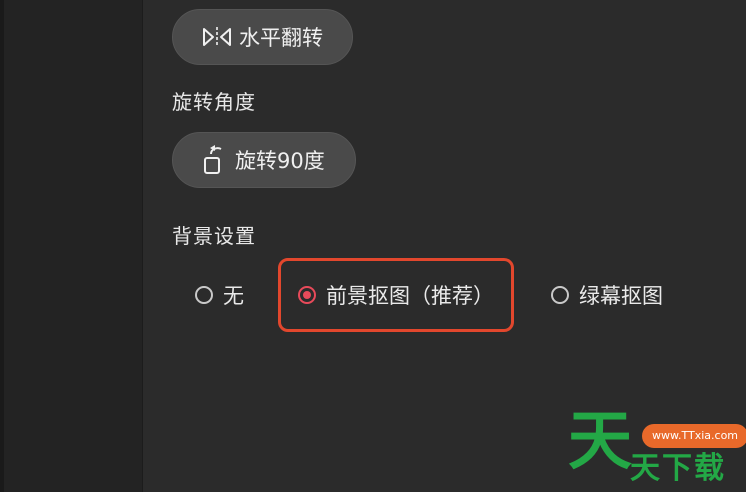 This screenshot has height=492, width=746. Describe the element at coordinates (281, 38) in the screenshot. I see `flip-horizontal-label: 水平翻转` at that location.